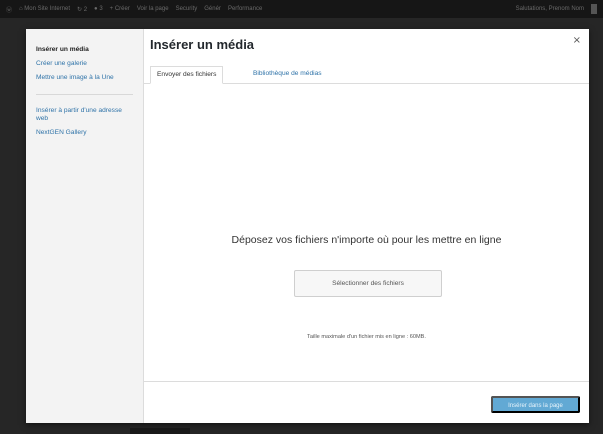 Image resolution: width=603 pixels, height=434 pixels. I want to click on menu-item-nextgen-gallery: NextGEN Gallery, so click(84, 133).